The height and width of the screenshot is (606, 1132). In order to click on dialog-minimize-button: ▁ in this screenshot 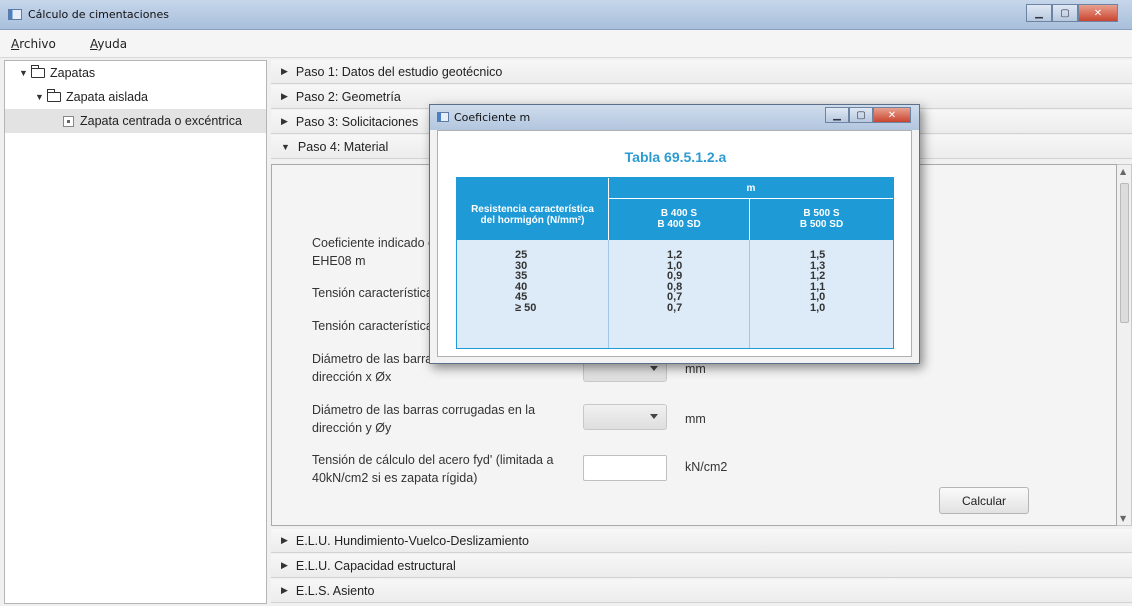, I will do `click(837, 115)`.